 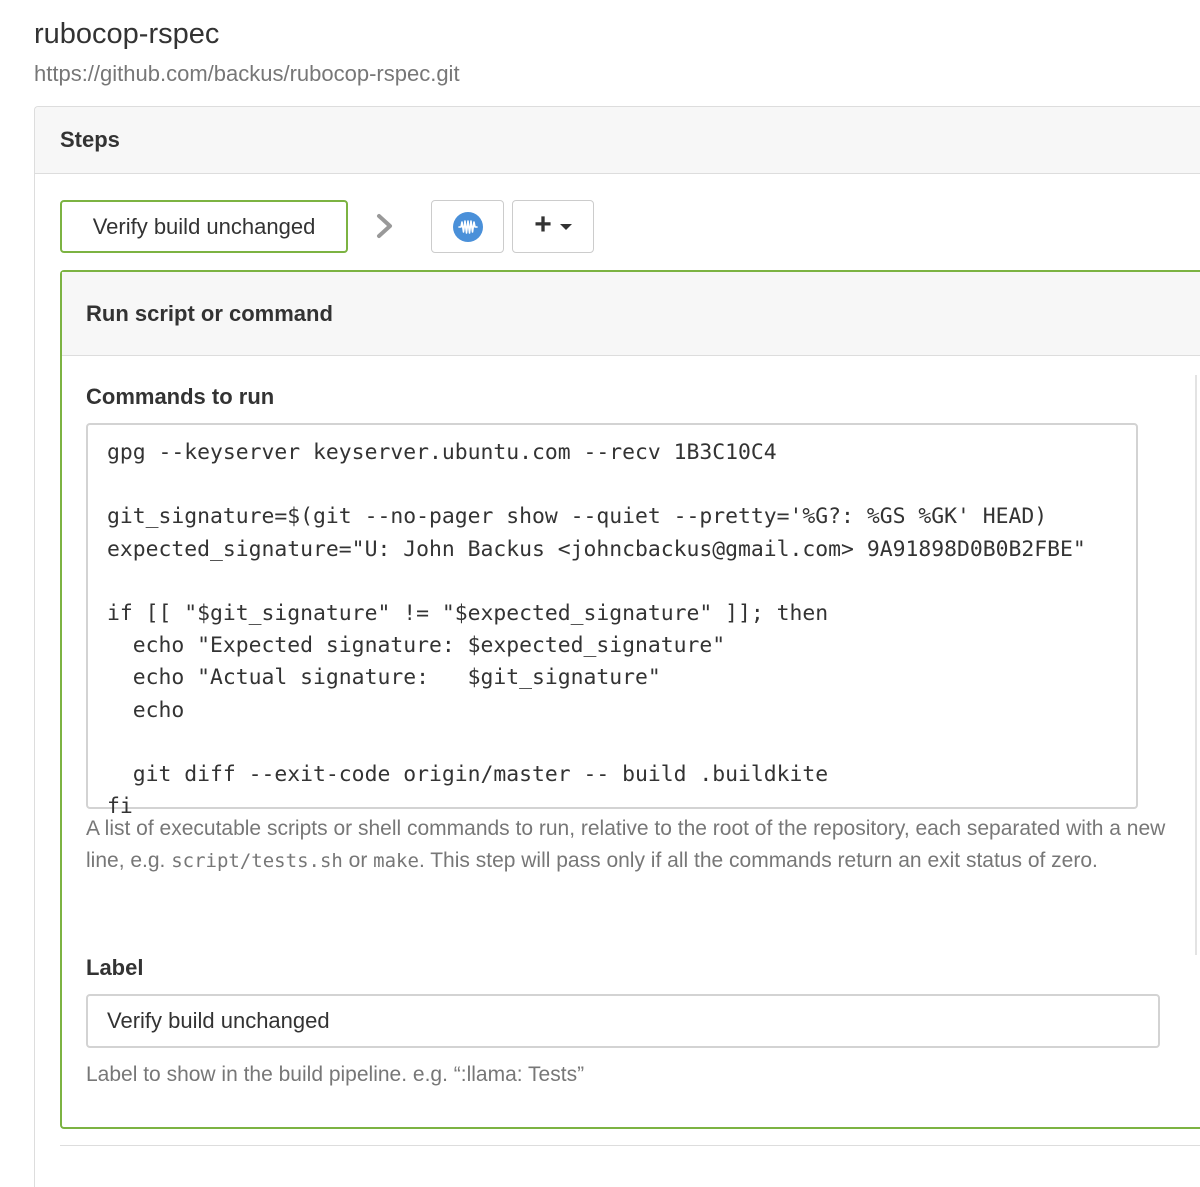 I want to click on add-step-dropdown-button: +, so click(x=553, y=226).